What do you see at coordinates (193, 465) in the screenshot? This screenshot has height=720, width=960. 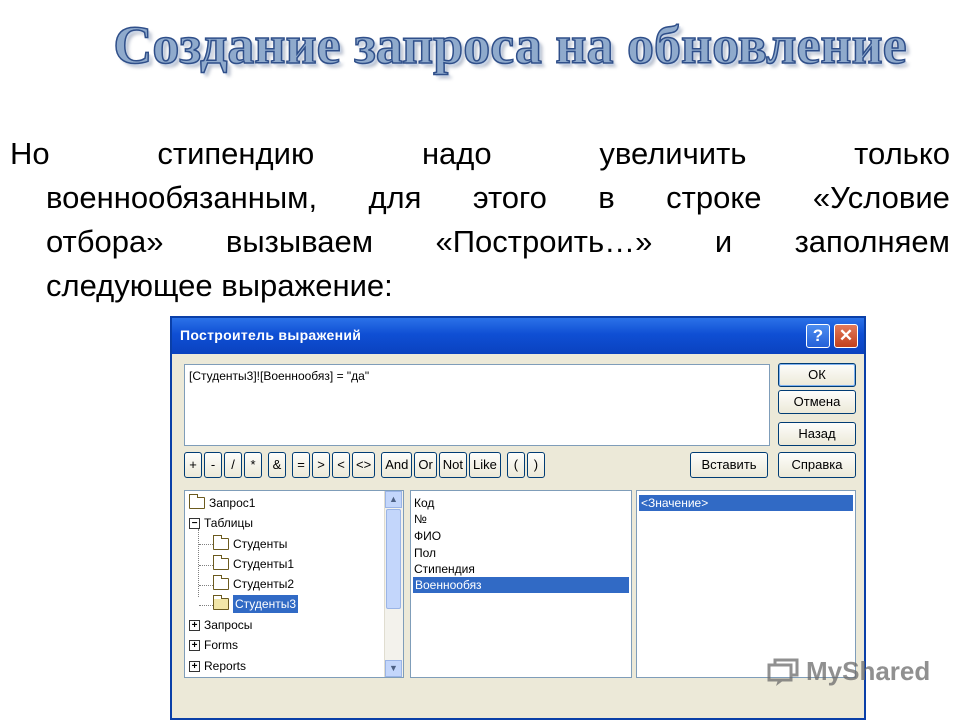 I see `operator-plus-button: +` at bounding box center [193, 465].